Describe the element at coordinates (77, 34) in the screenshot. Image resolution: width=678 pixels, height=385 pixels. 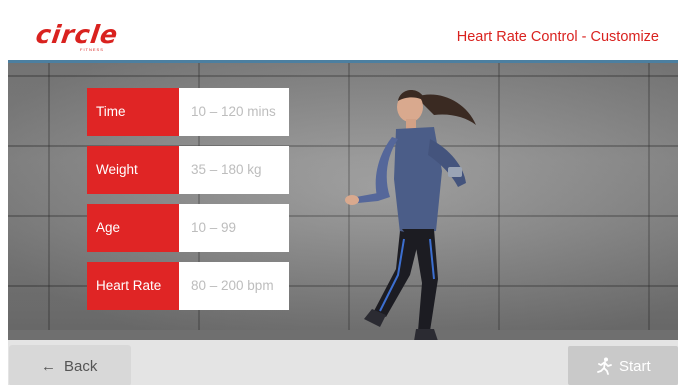
I see `logo-wordmark: circle` at that location.